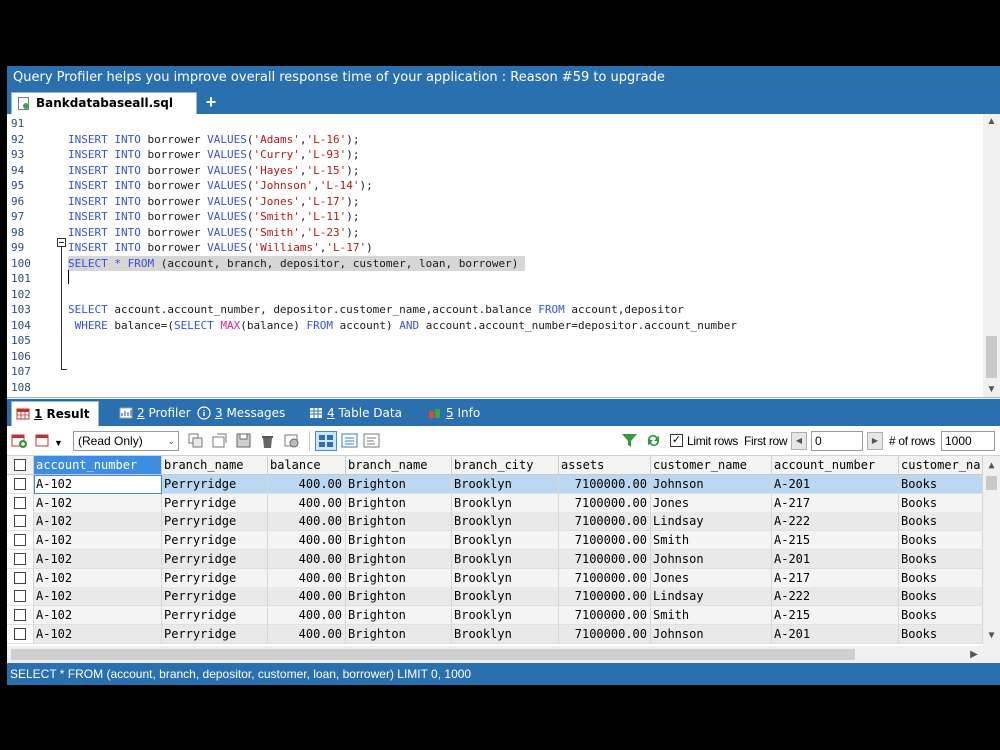 The height and width of the screenshot is (750, 1000). What do you see at coordinates (126, 441) in the screenshot?
I see `read-only-dropdown: (Read Only) ⌄` at bounding box center [126, 441].